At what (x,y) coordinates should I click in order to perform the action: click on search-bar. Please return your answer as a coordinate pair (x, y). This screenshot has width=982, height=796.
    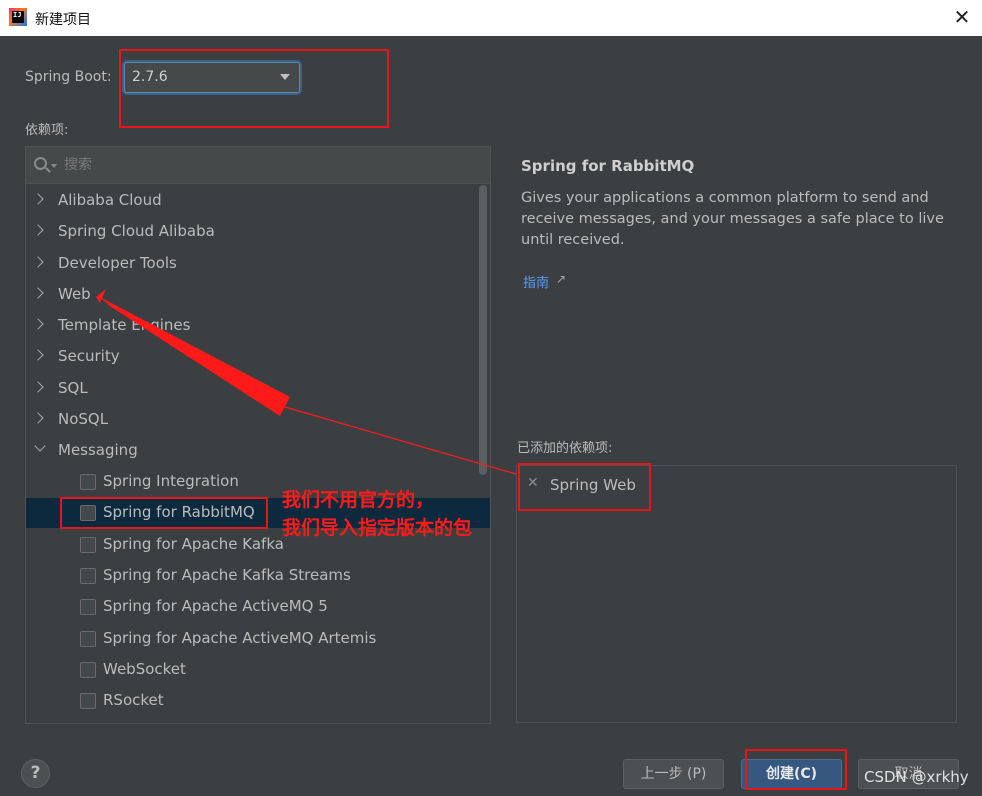
    Looking at the image, I should click on (258, 165).